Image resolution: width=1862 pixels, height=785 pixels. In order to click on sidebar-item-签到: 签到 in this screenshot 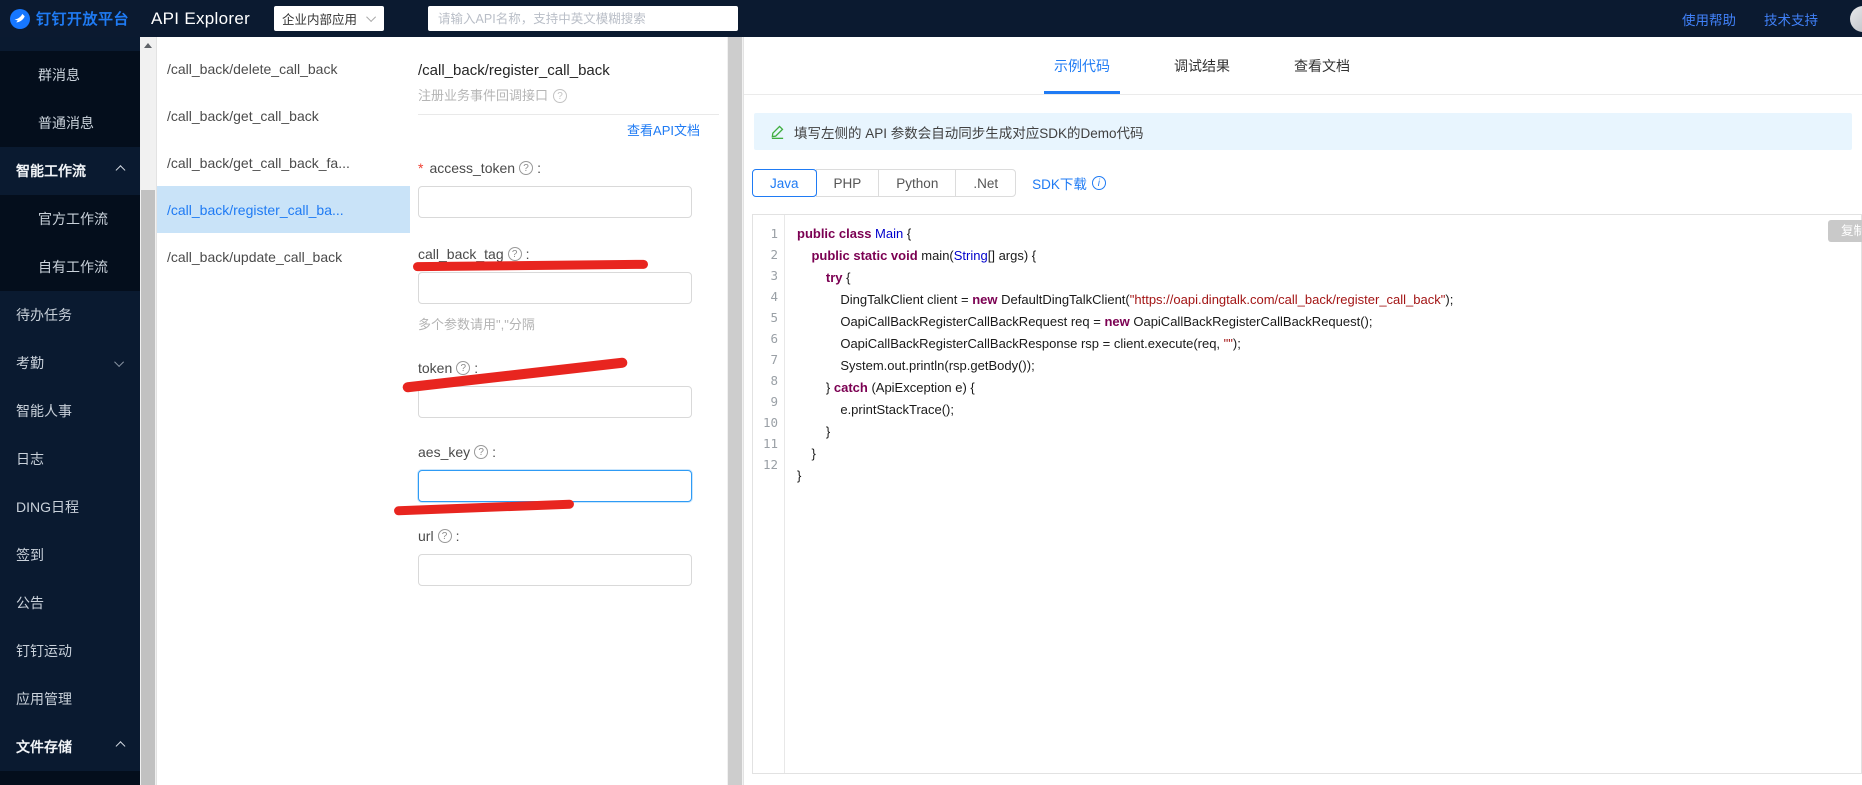, I will do `click(70, 555)`.